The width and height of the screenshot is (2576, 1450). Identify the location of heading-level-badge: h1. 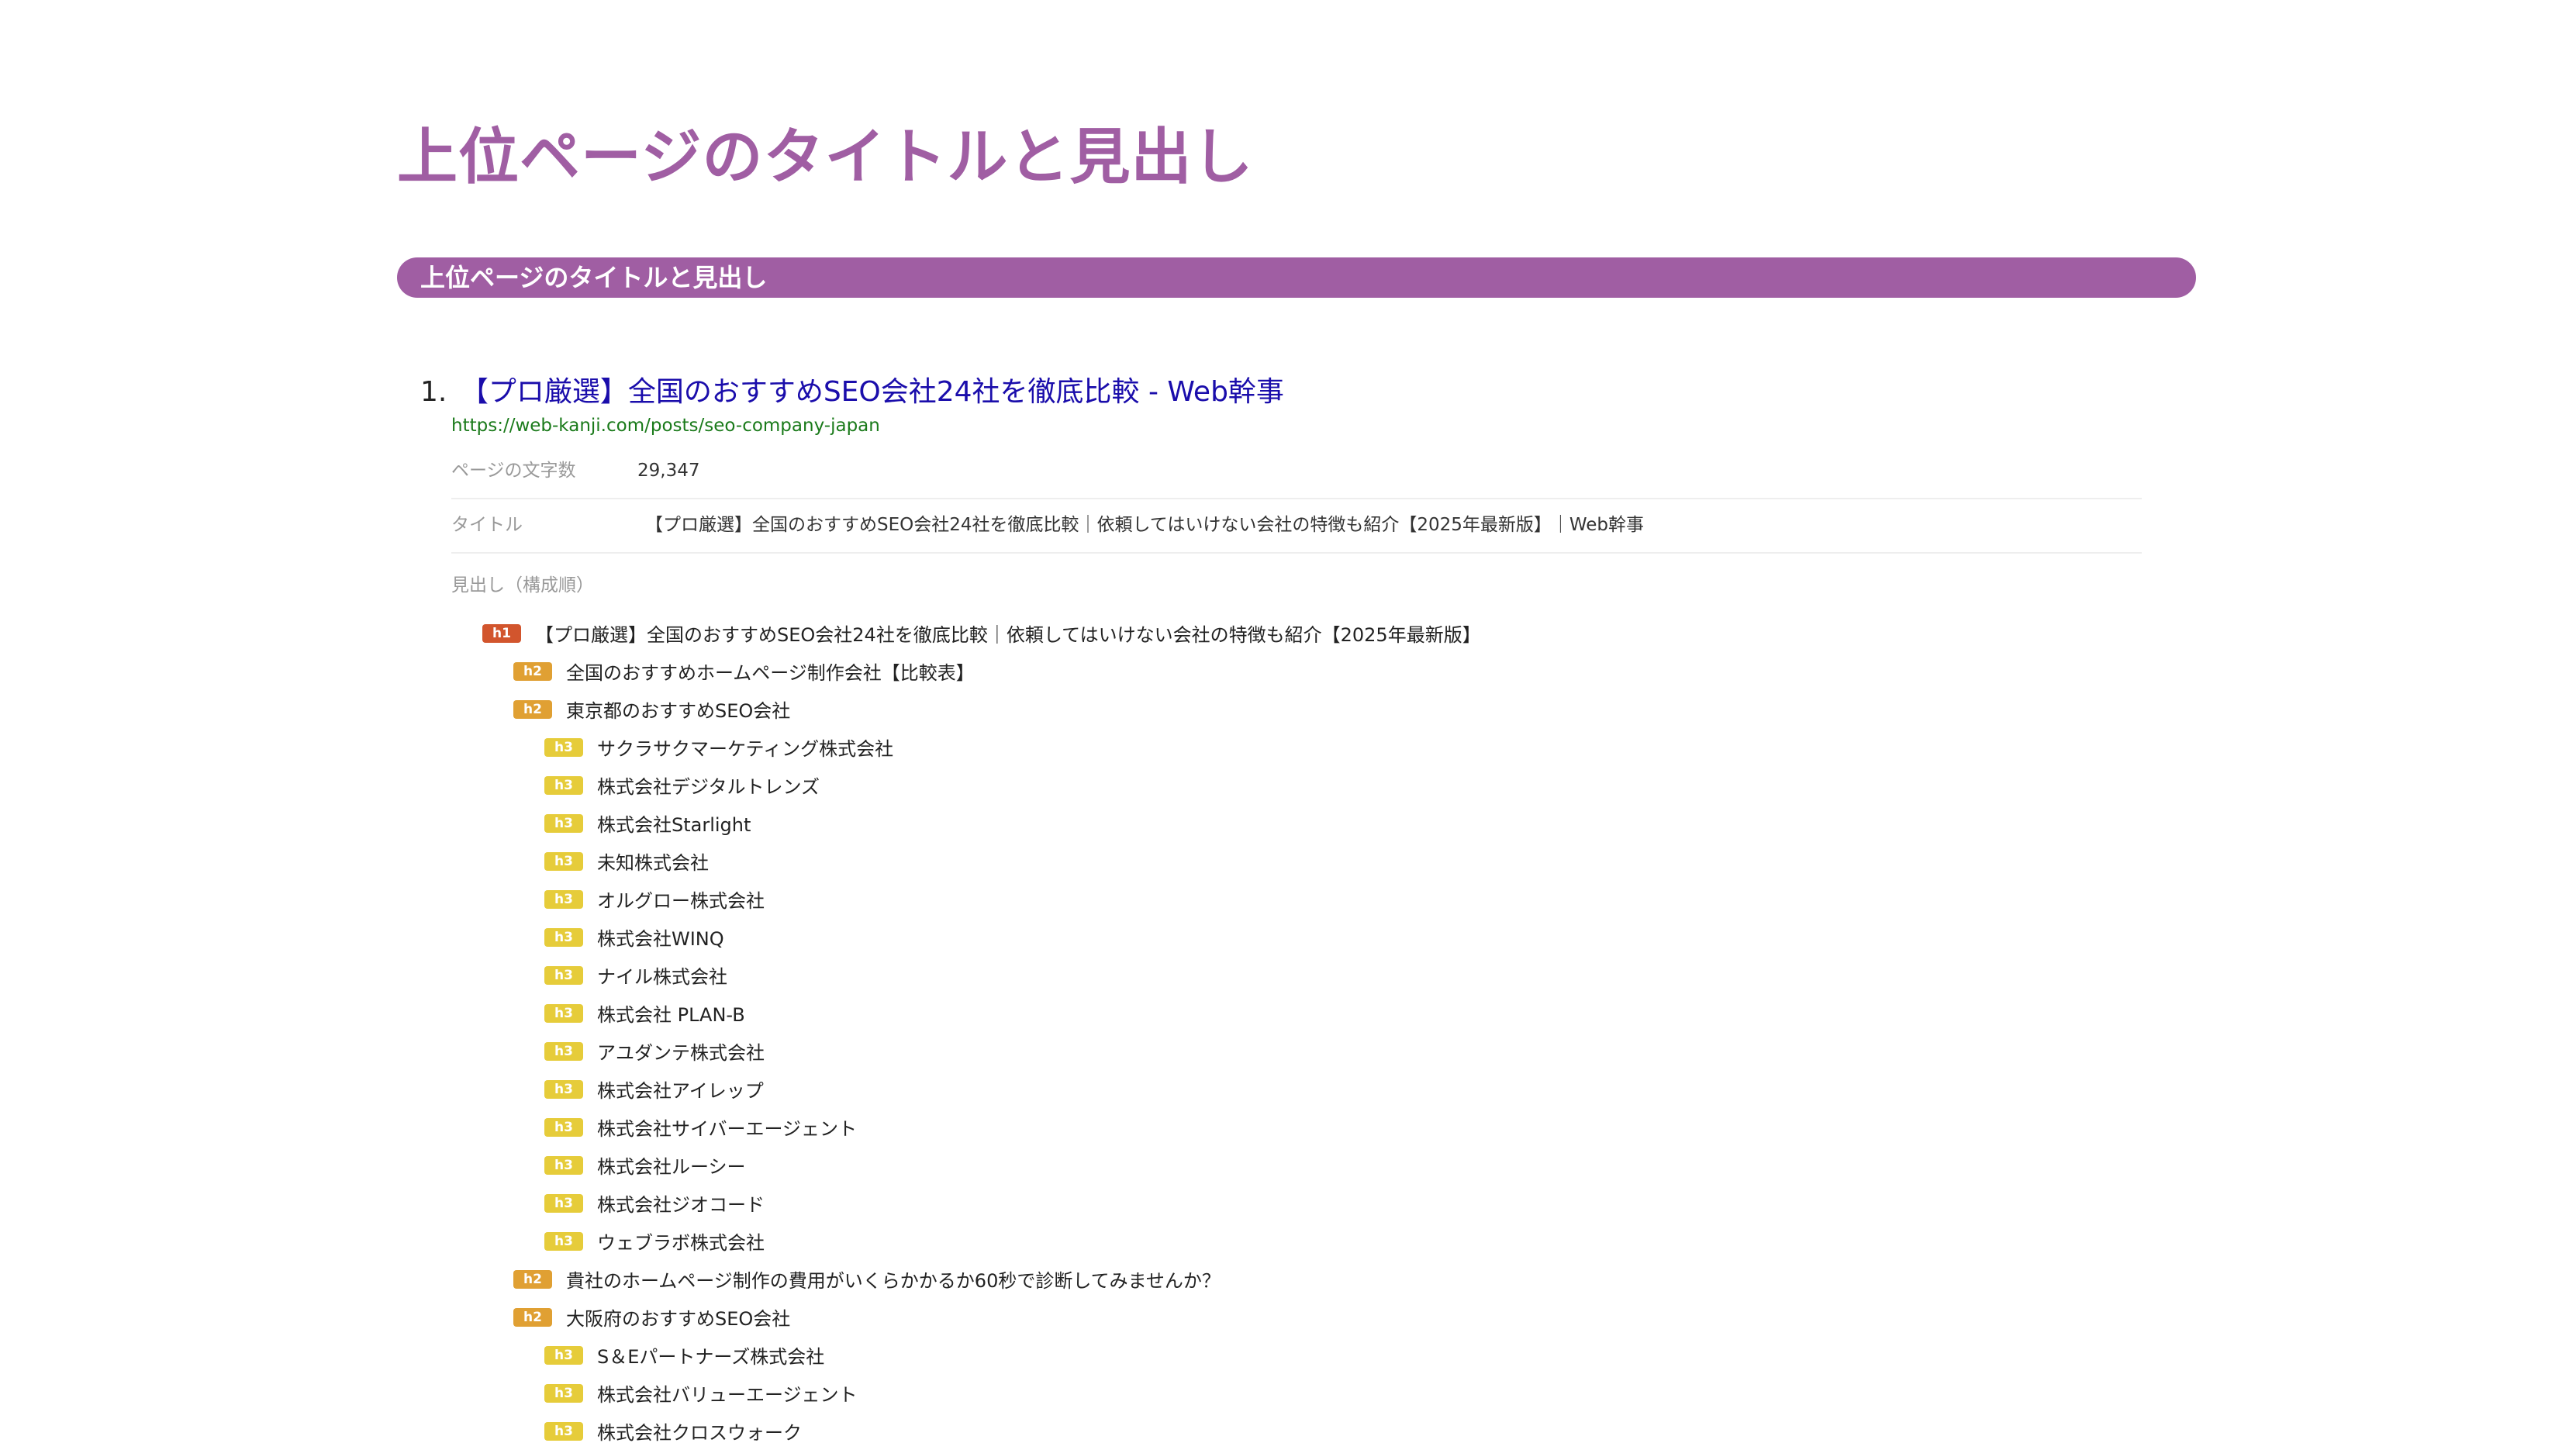
(501, 633).